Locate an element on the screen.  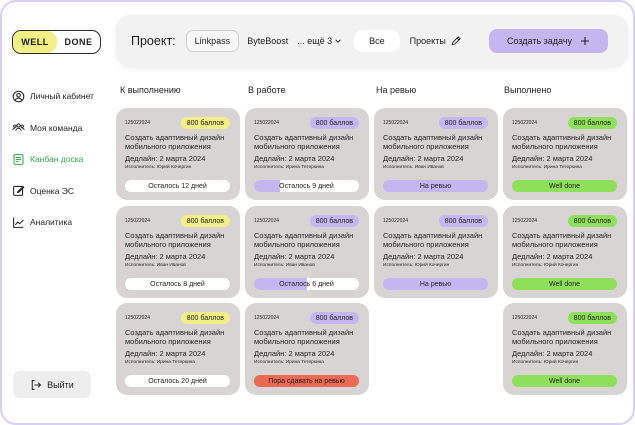
sidebar-item-profile: Личный кабинет is located at coordinates (62, 96).